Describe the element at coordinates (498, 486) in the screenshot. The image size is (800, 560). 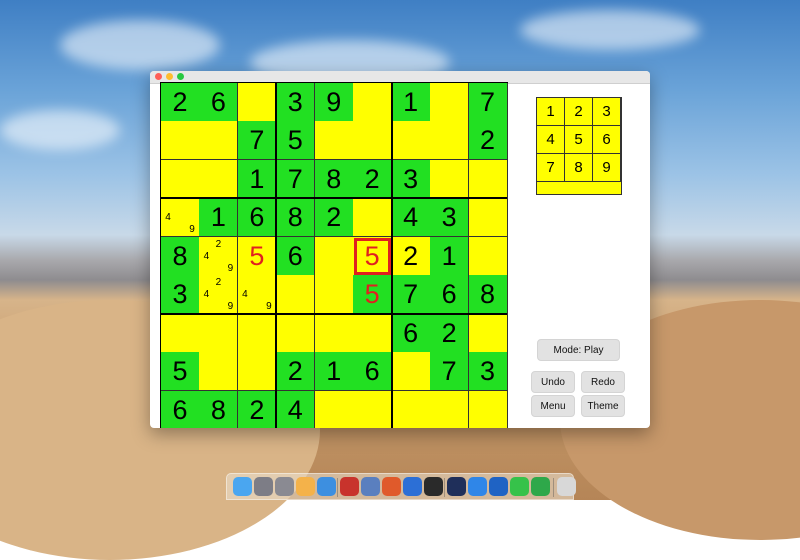
I see `outlook-icon` at that location.